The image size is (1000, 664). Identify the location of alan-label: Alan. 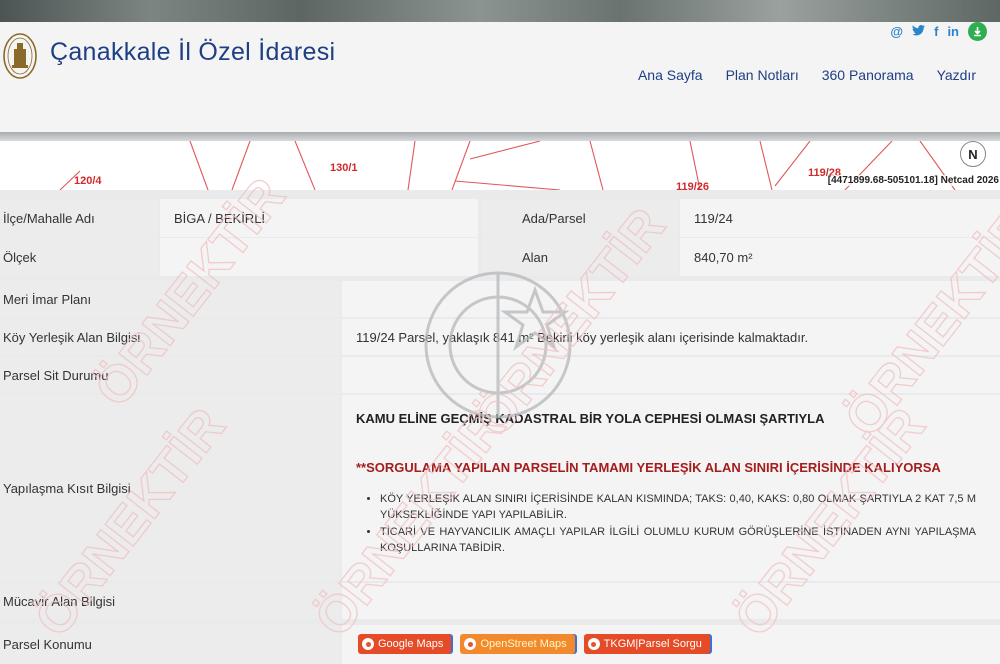
(580, 257).